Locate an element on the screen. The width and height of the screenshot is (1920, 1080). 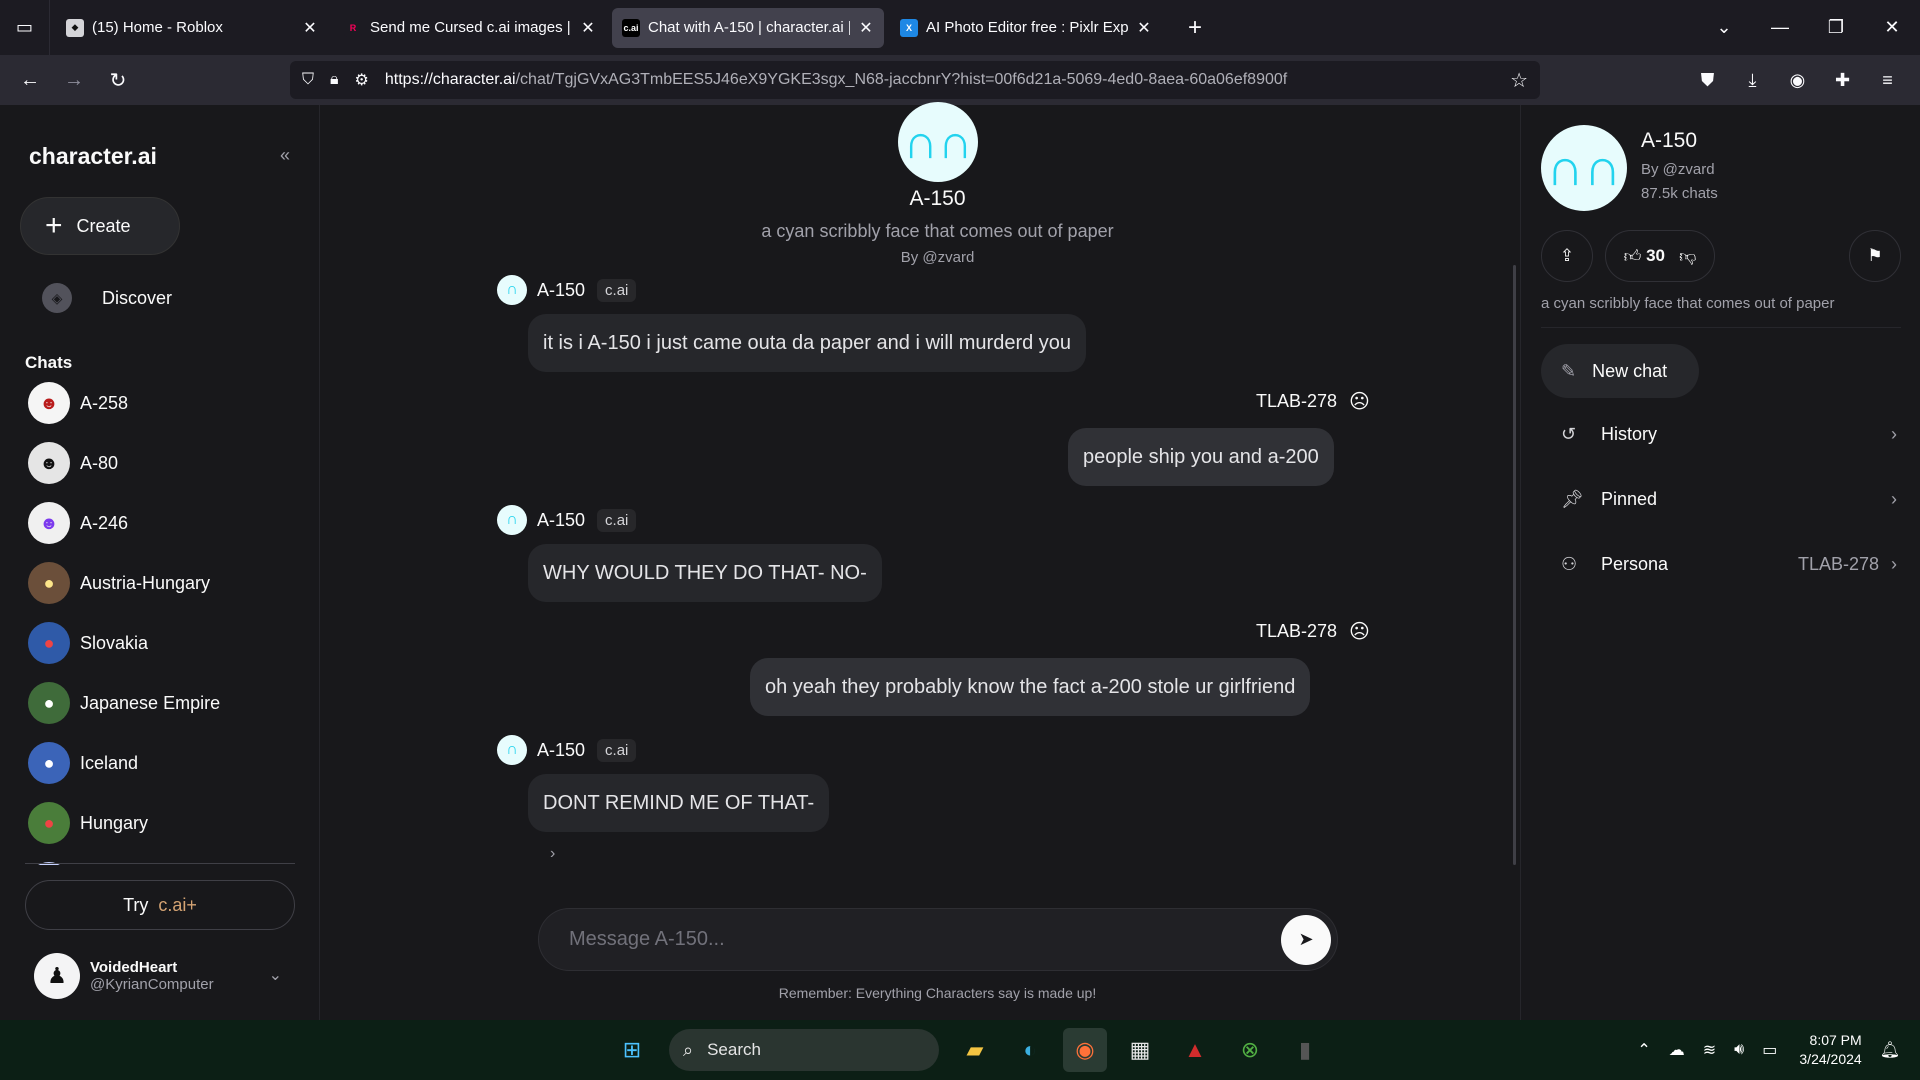
windows-start-icon: ⊞ is located at coordinates (632, 1050).